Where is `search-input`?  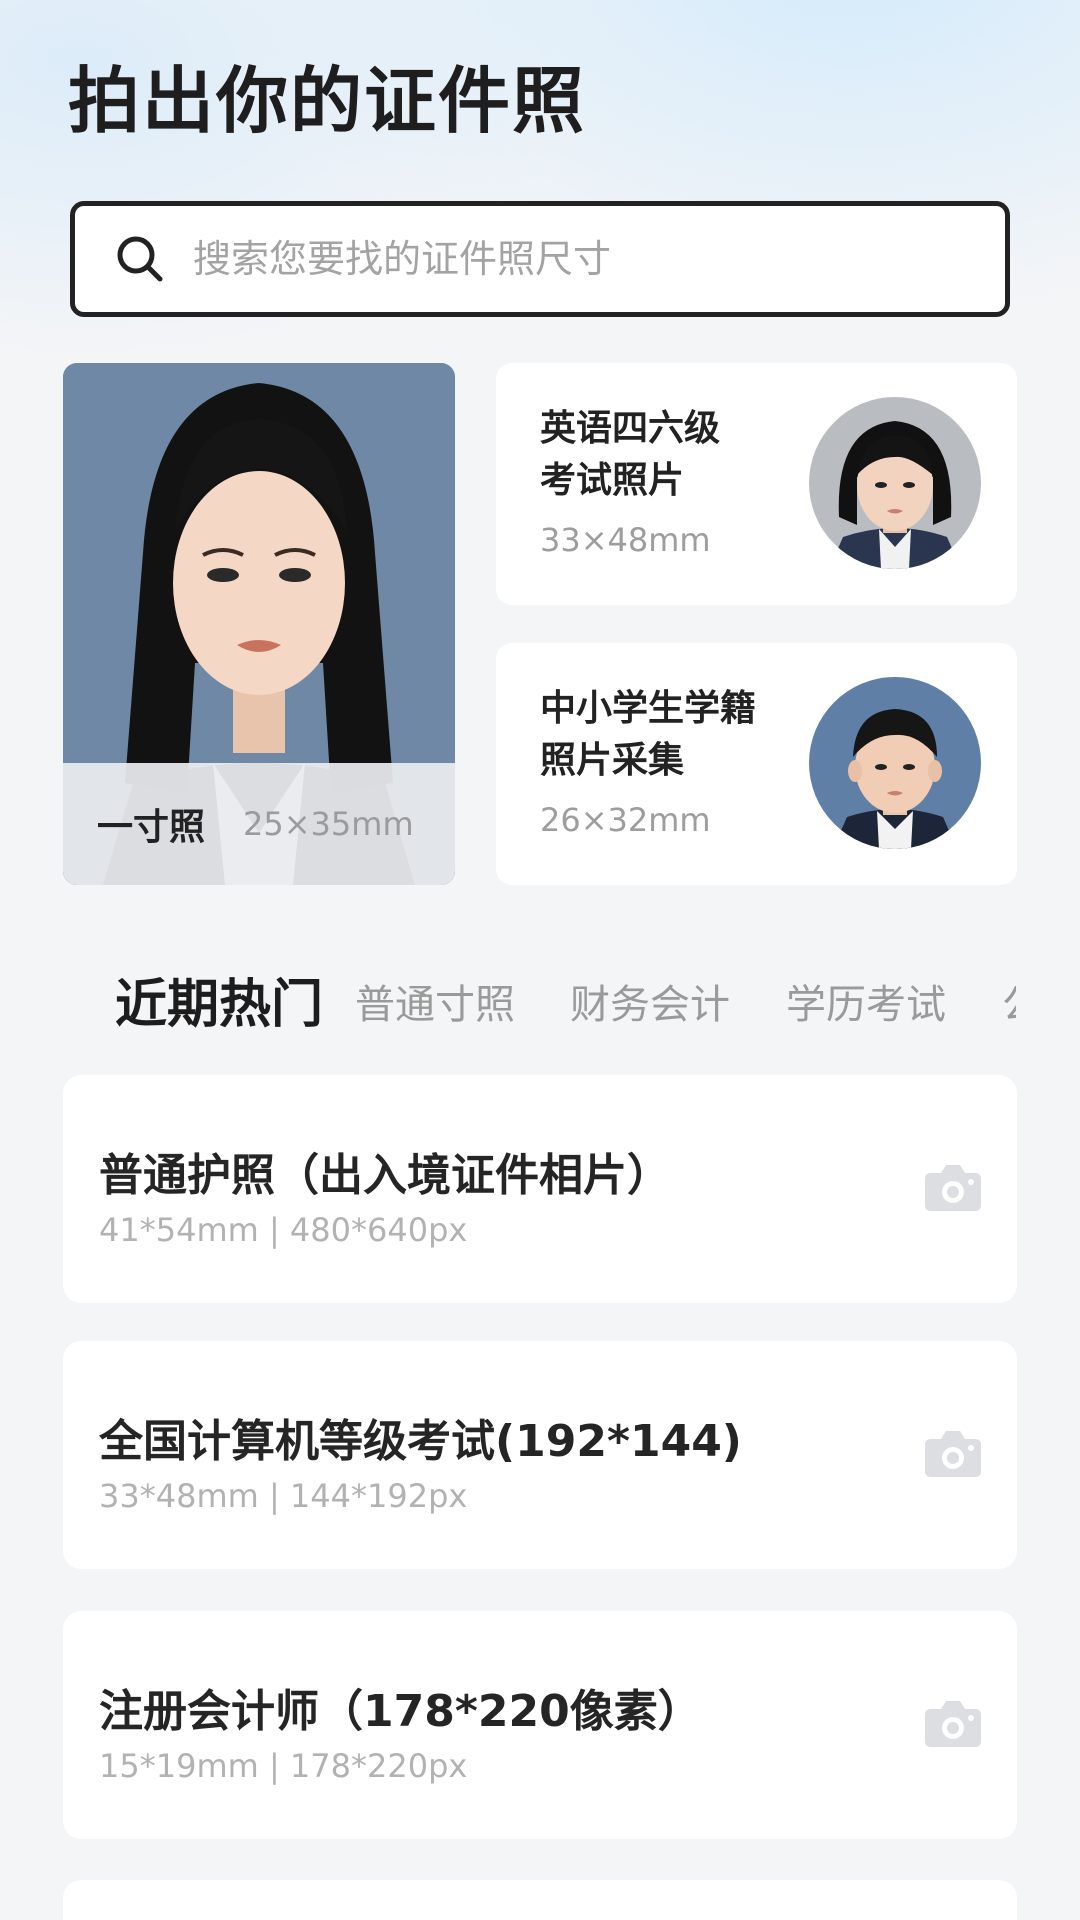
search-input is located at coordinates (553, 259).